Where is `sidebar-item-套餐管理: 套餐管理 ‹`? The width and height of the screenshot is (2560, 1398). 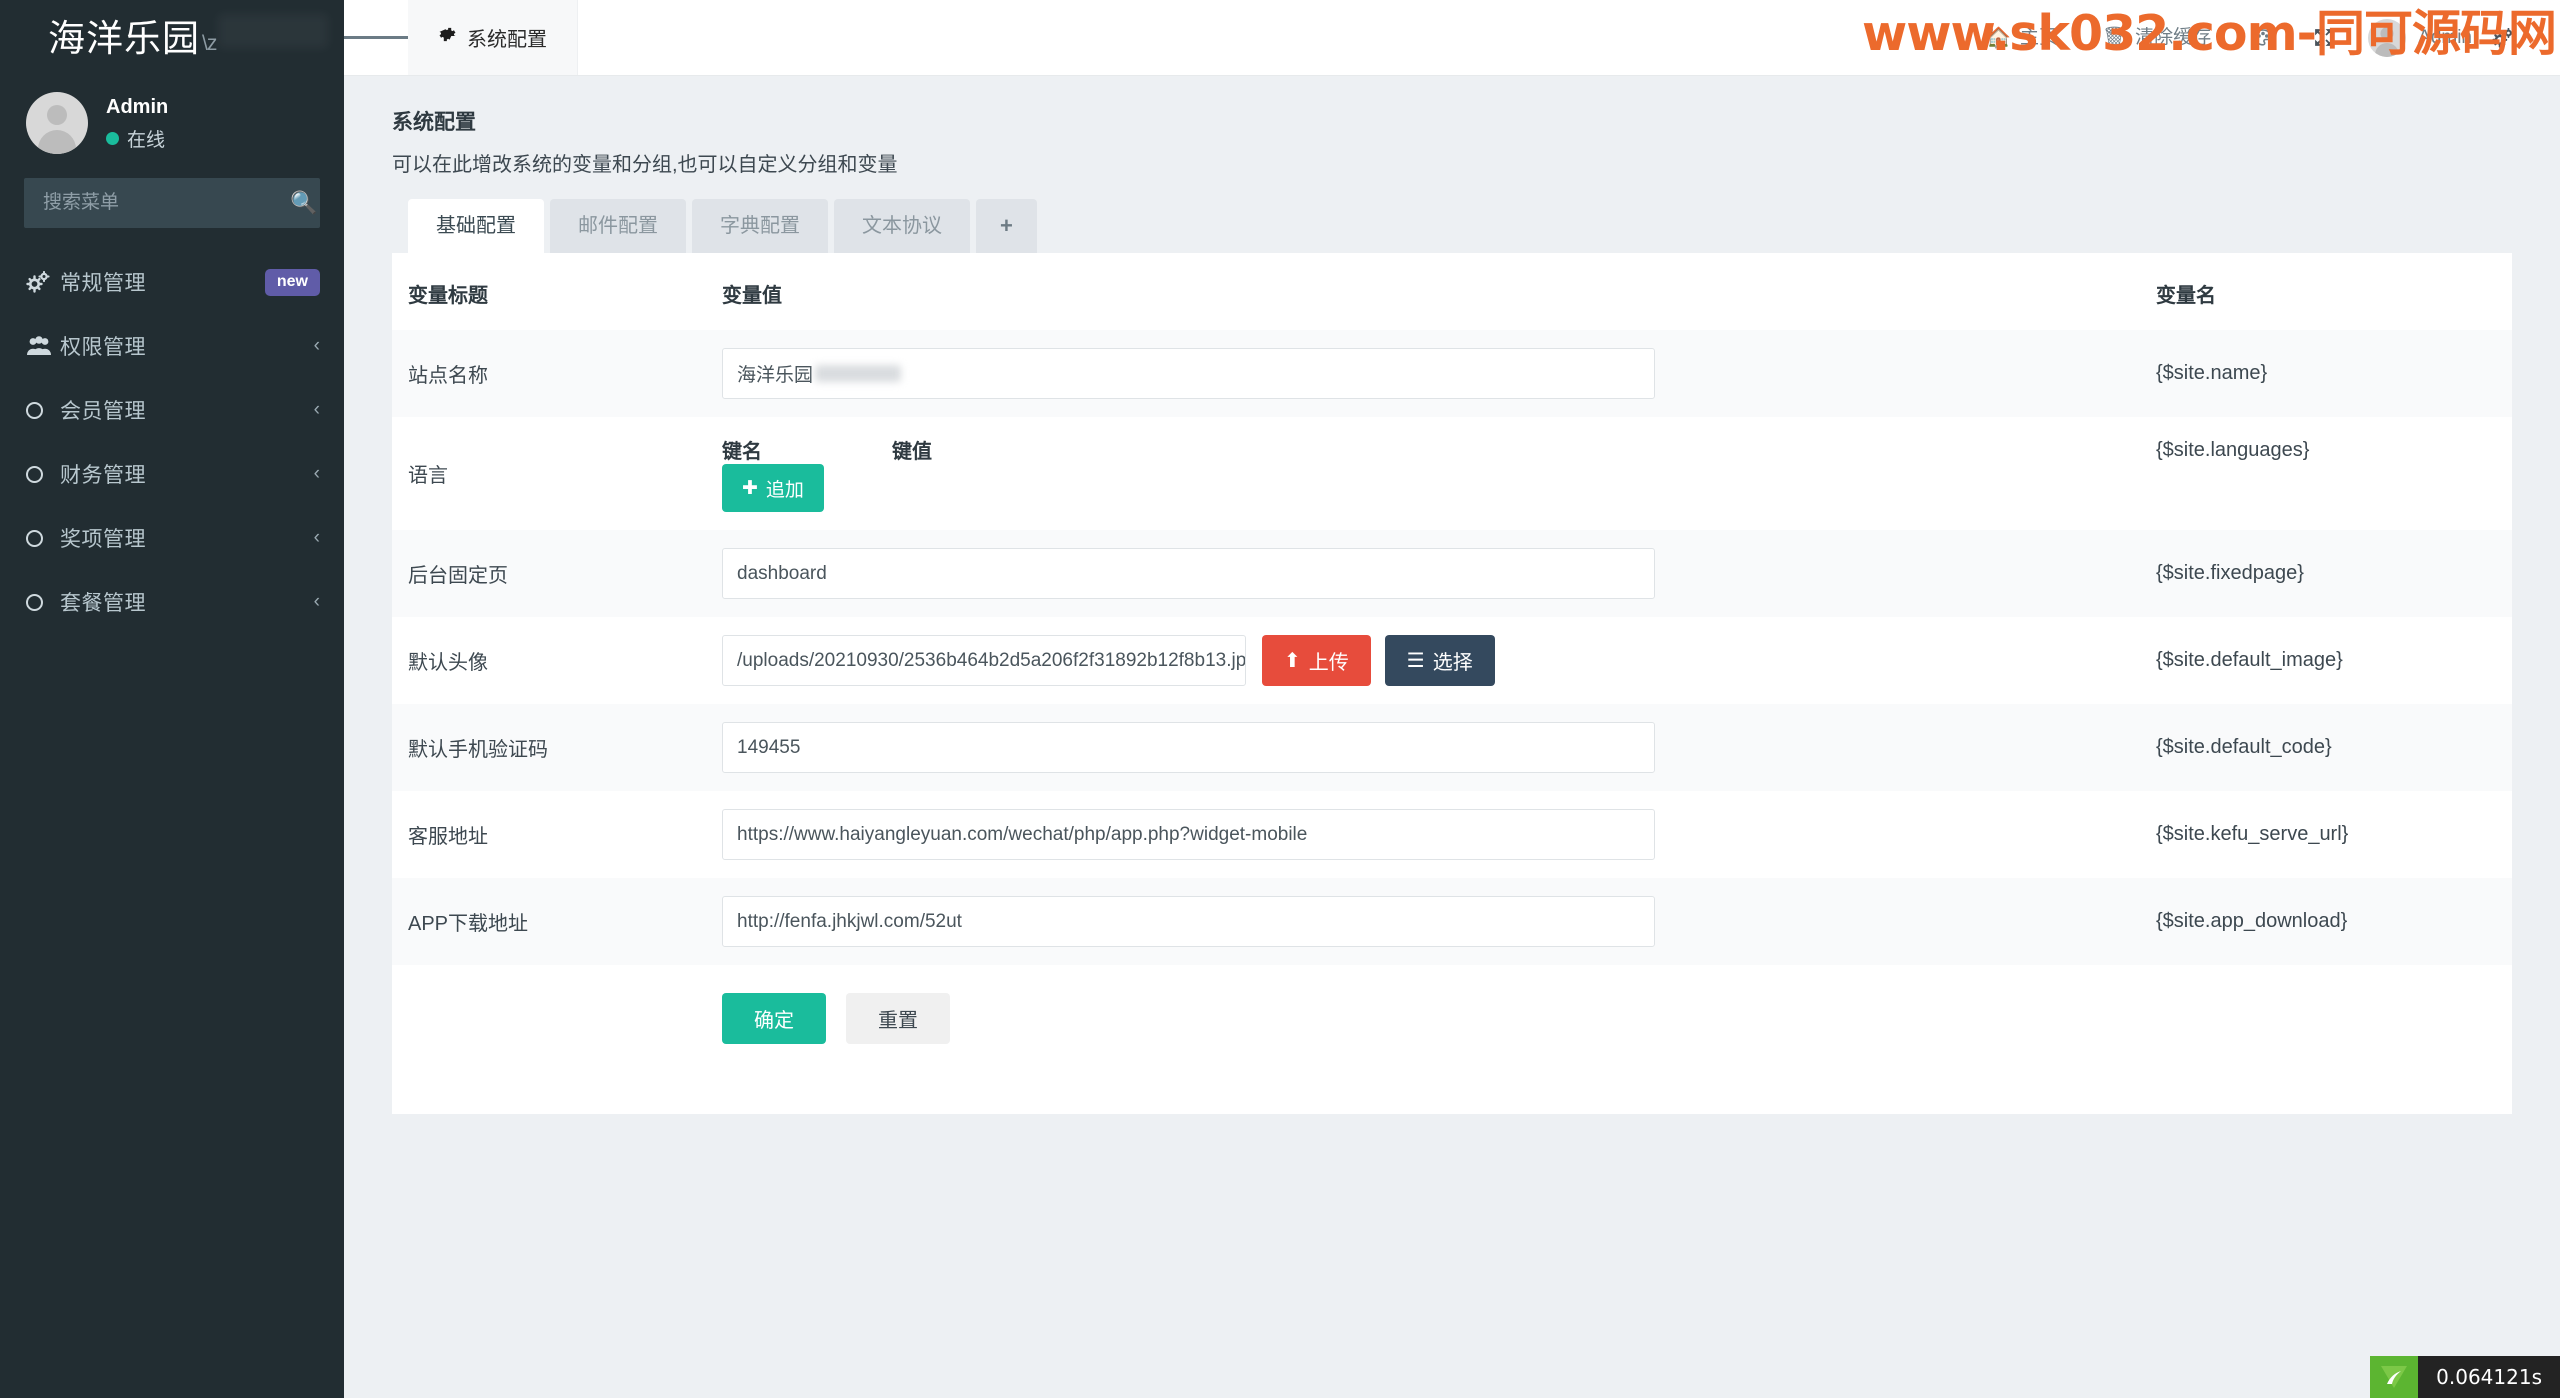 sidebar-item-套餐管理: 套餐管理 ‹ is located at coordinates (172, 602).